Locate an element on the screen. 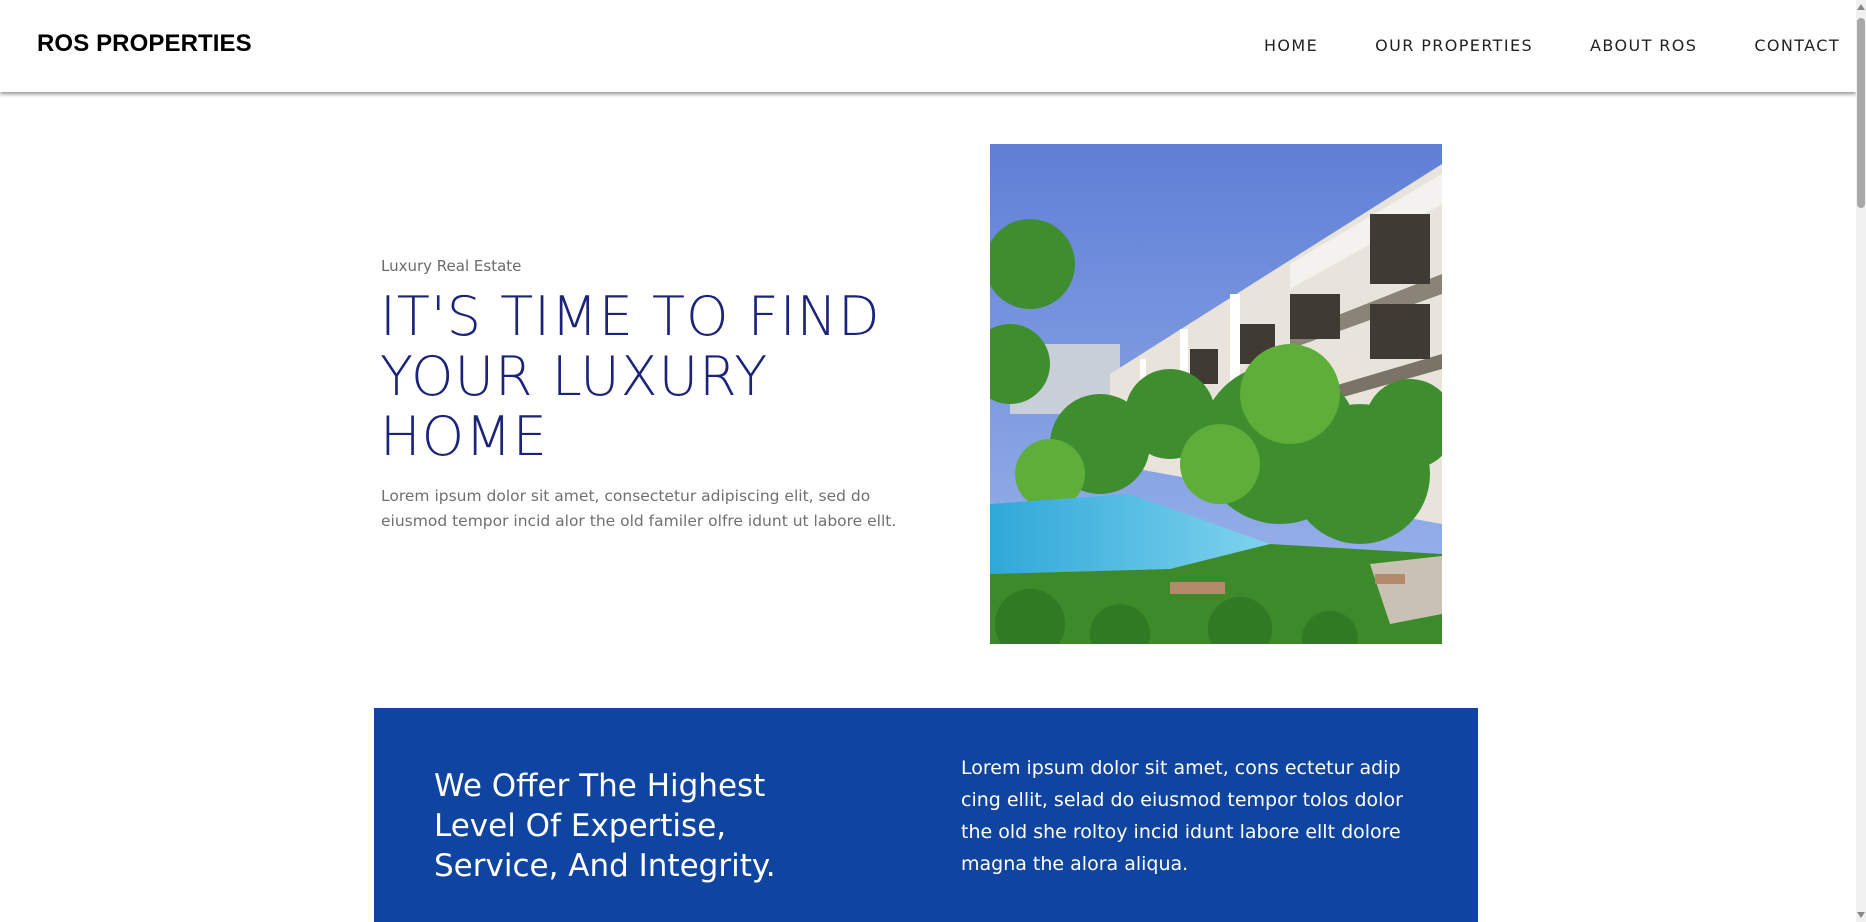  scrollbar-thumb is located at coordinates (1861, 113).